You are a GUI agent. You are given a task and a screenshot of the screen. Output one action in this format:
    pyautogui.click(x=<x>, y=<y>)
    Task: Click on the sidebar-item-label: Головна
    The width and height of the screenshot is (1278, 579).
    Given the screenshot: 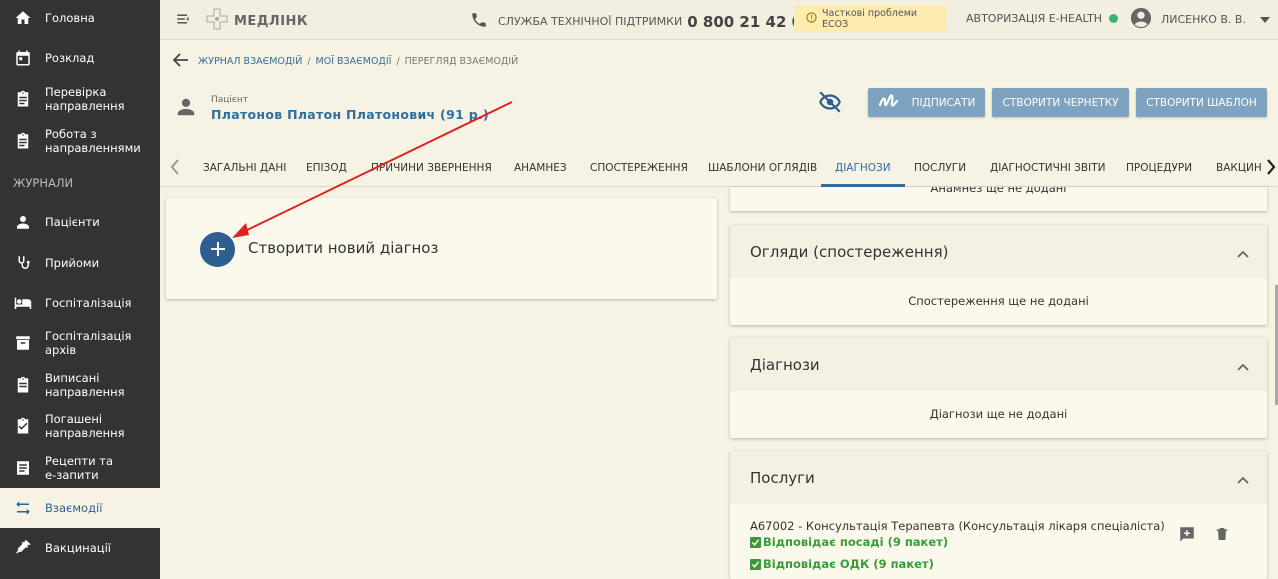 What is the action you would take?
    pyautogui.click(x=70, y=18)
    